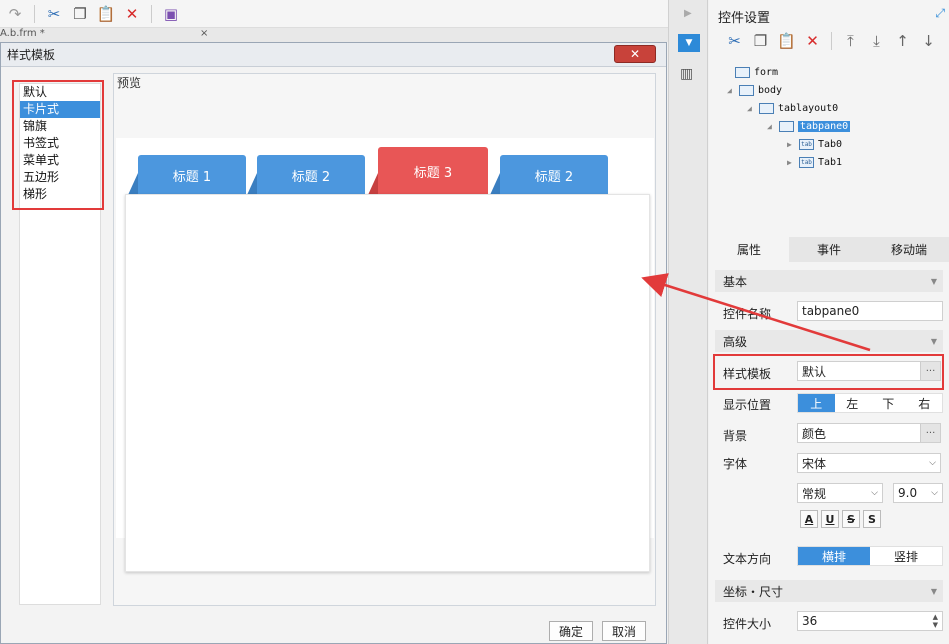 This screenshot has height=644, width=949. I want to click on shadow-button: S, so click(872, 519).